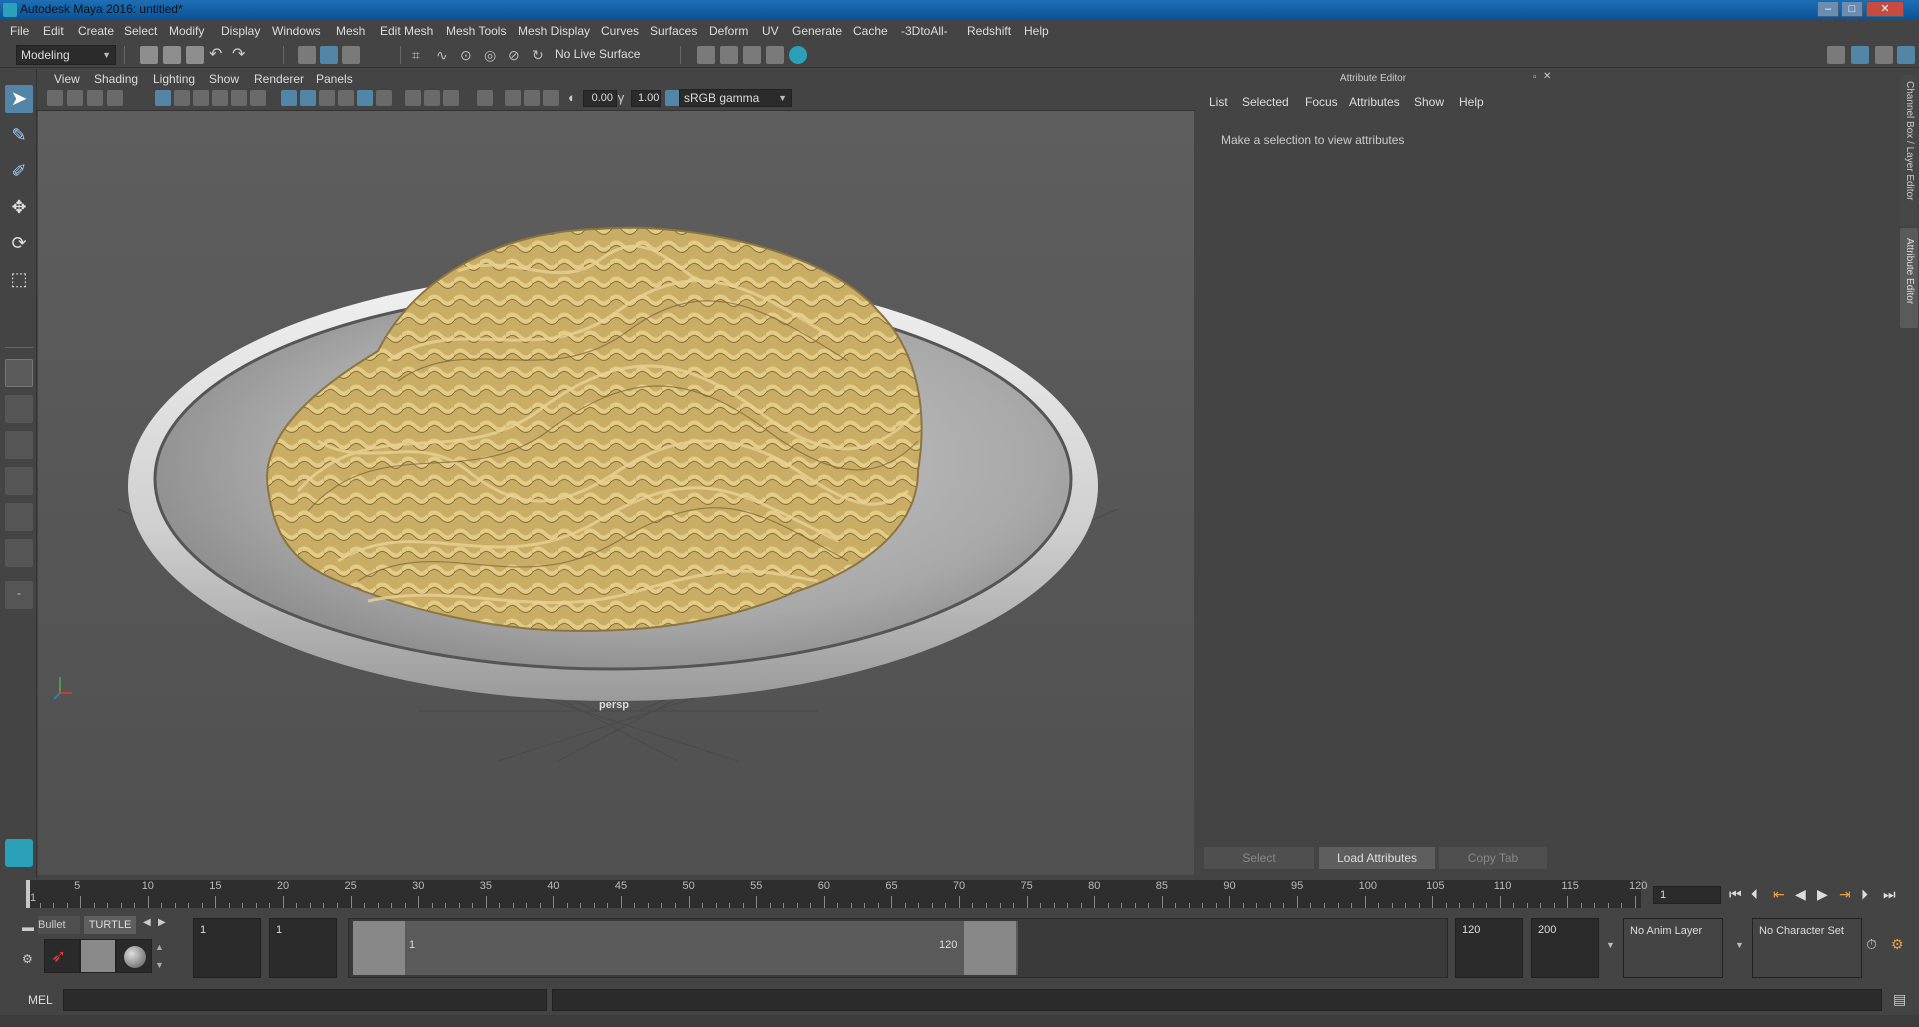 This screenshot has height=1027, width=1919. I want to click on menu-cache: Cache, so click(870, 31).